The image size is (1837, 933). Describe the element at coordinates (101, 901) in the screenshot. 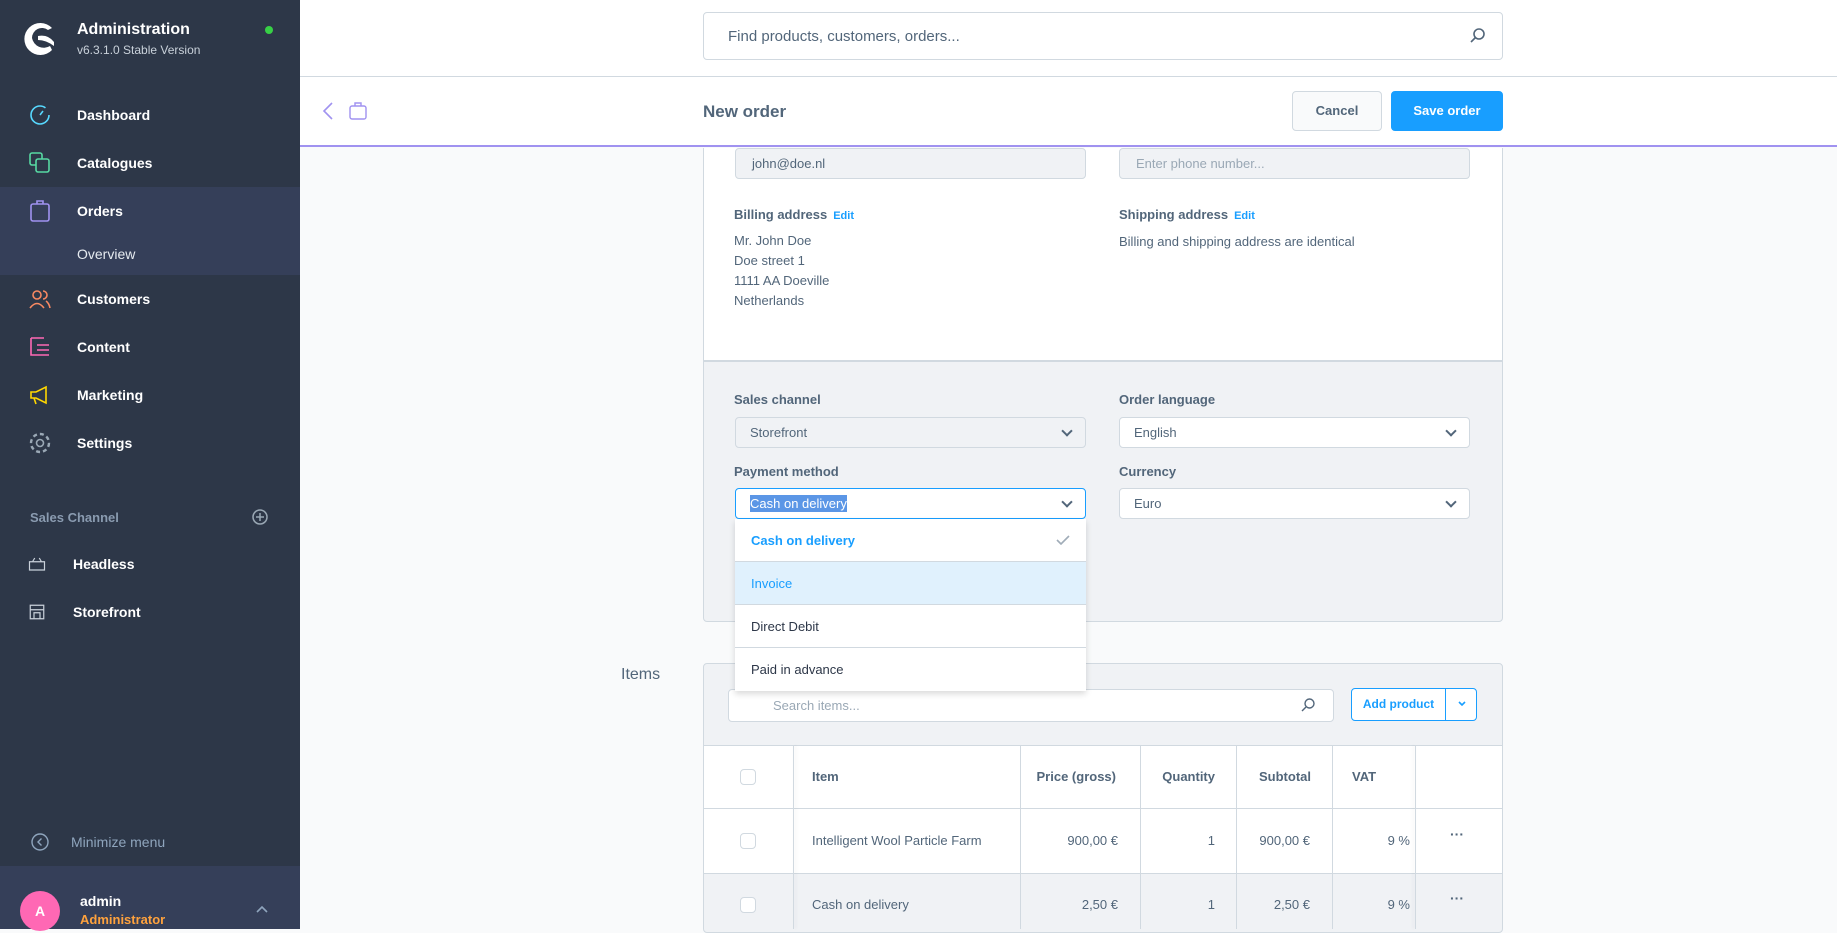

I see `user-name: admin` at that location.